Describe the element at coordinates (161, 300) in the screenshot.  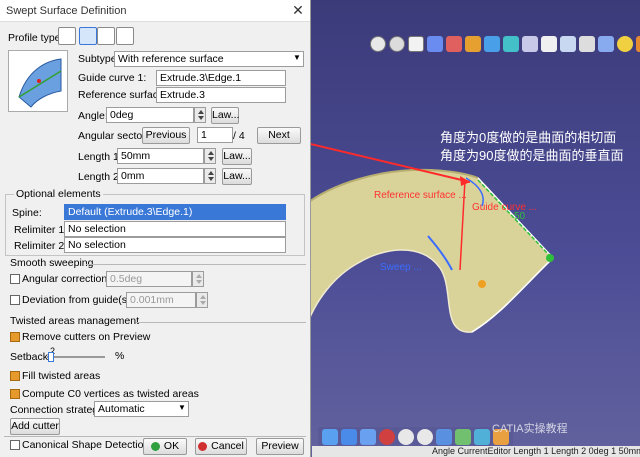
I see `deviation-field: 0.001mm` at that location.